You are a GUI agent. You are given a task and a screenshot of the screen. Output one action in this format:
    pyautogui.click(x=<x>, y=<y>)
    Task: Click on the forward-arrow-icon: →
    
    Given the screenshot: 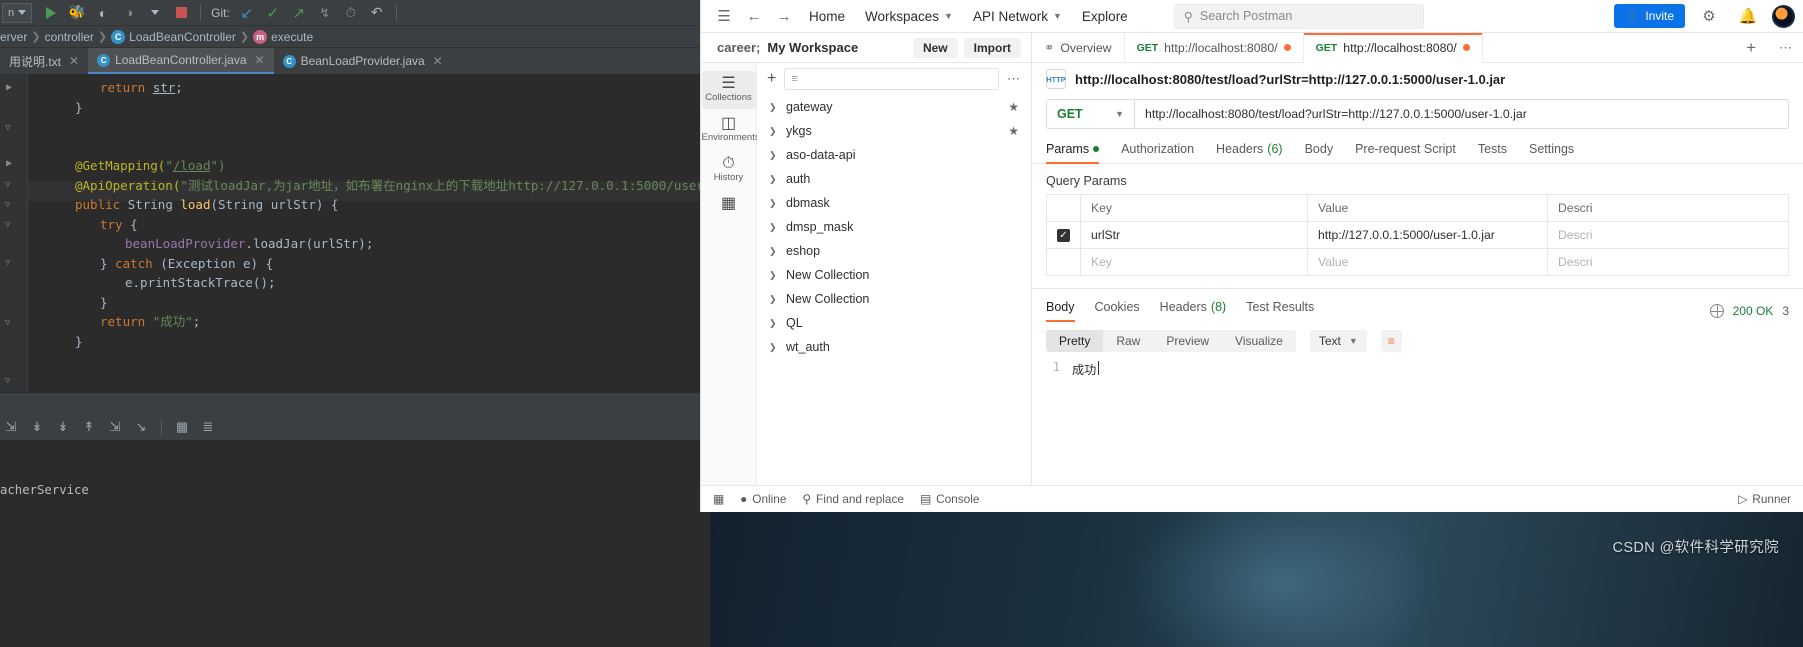 What is the action you would take?
    pyautogui.click(x=784, y=16)
    